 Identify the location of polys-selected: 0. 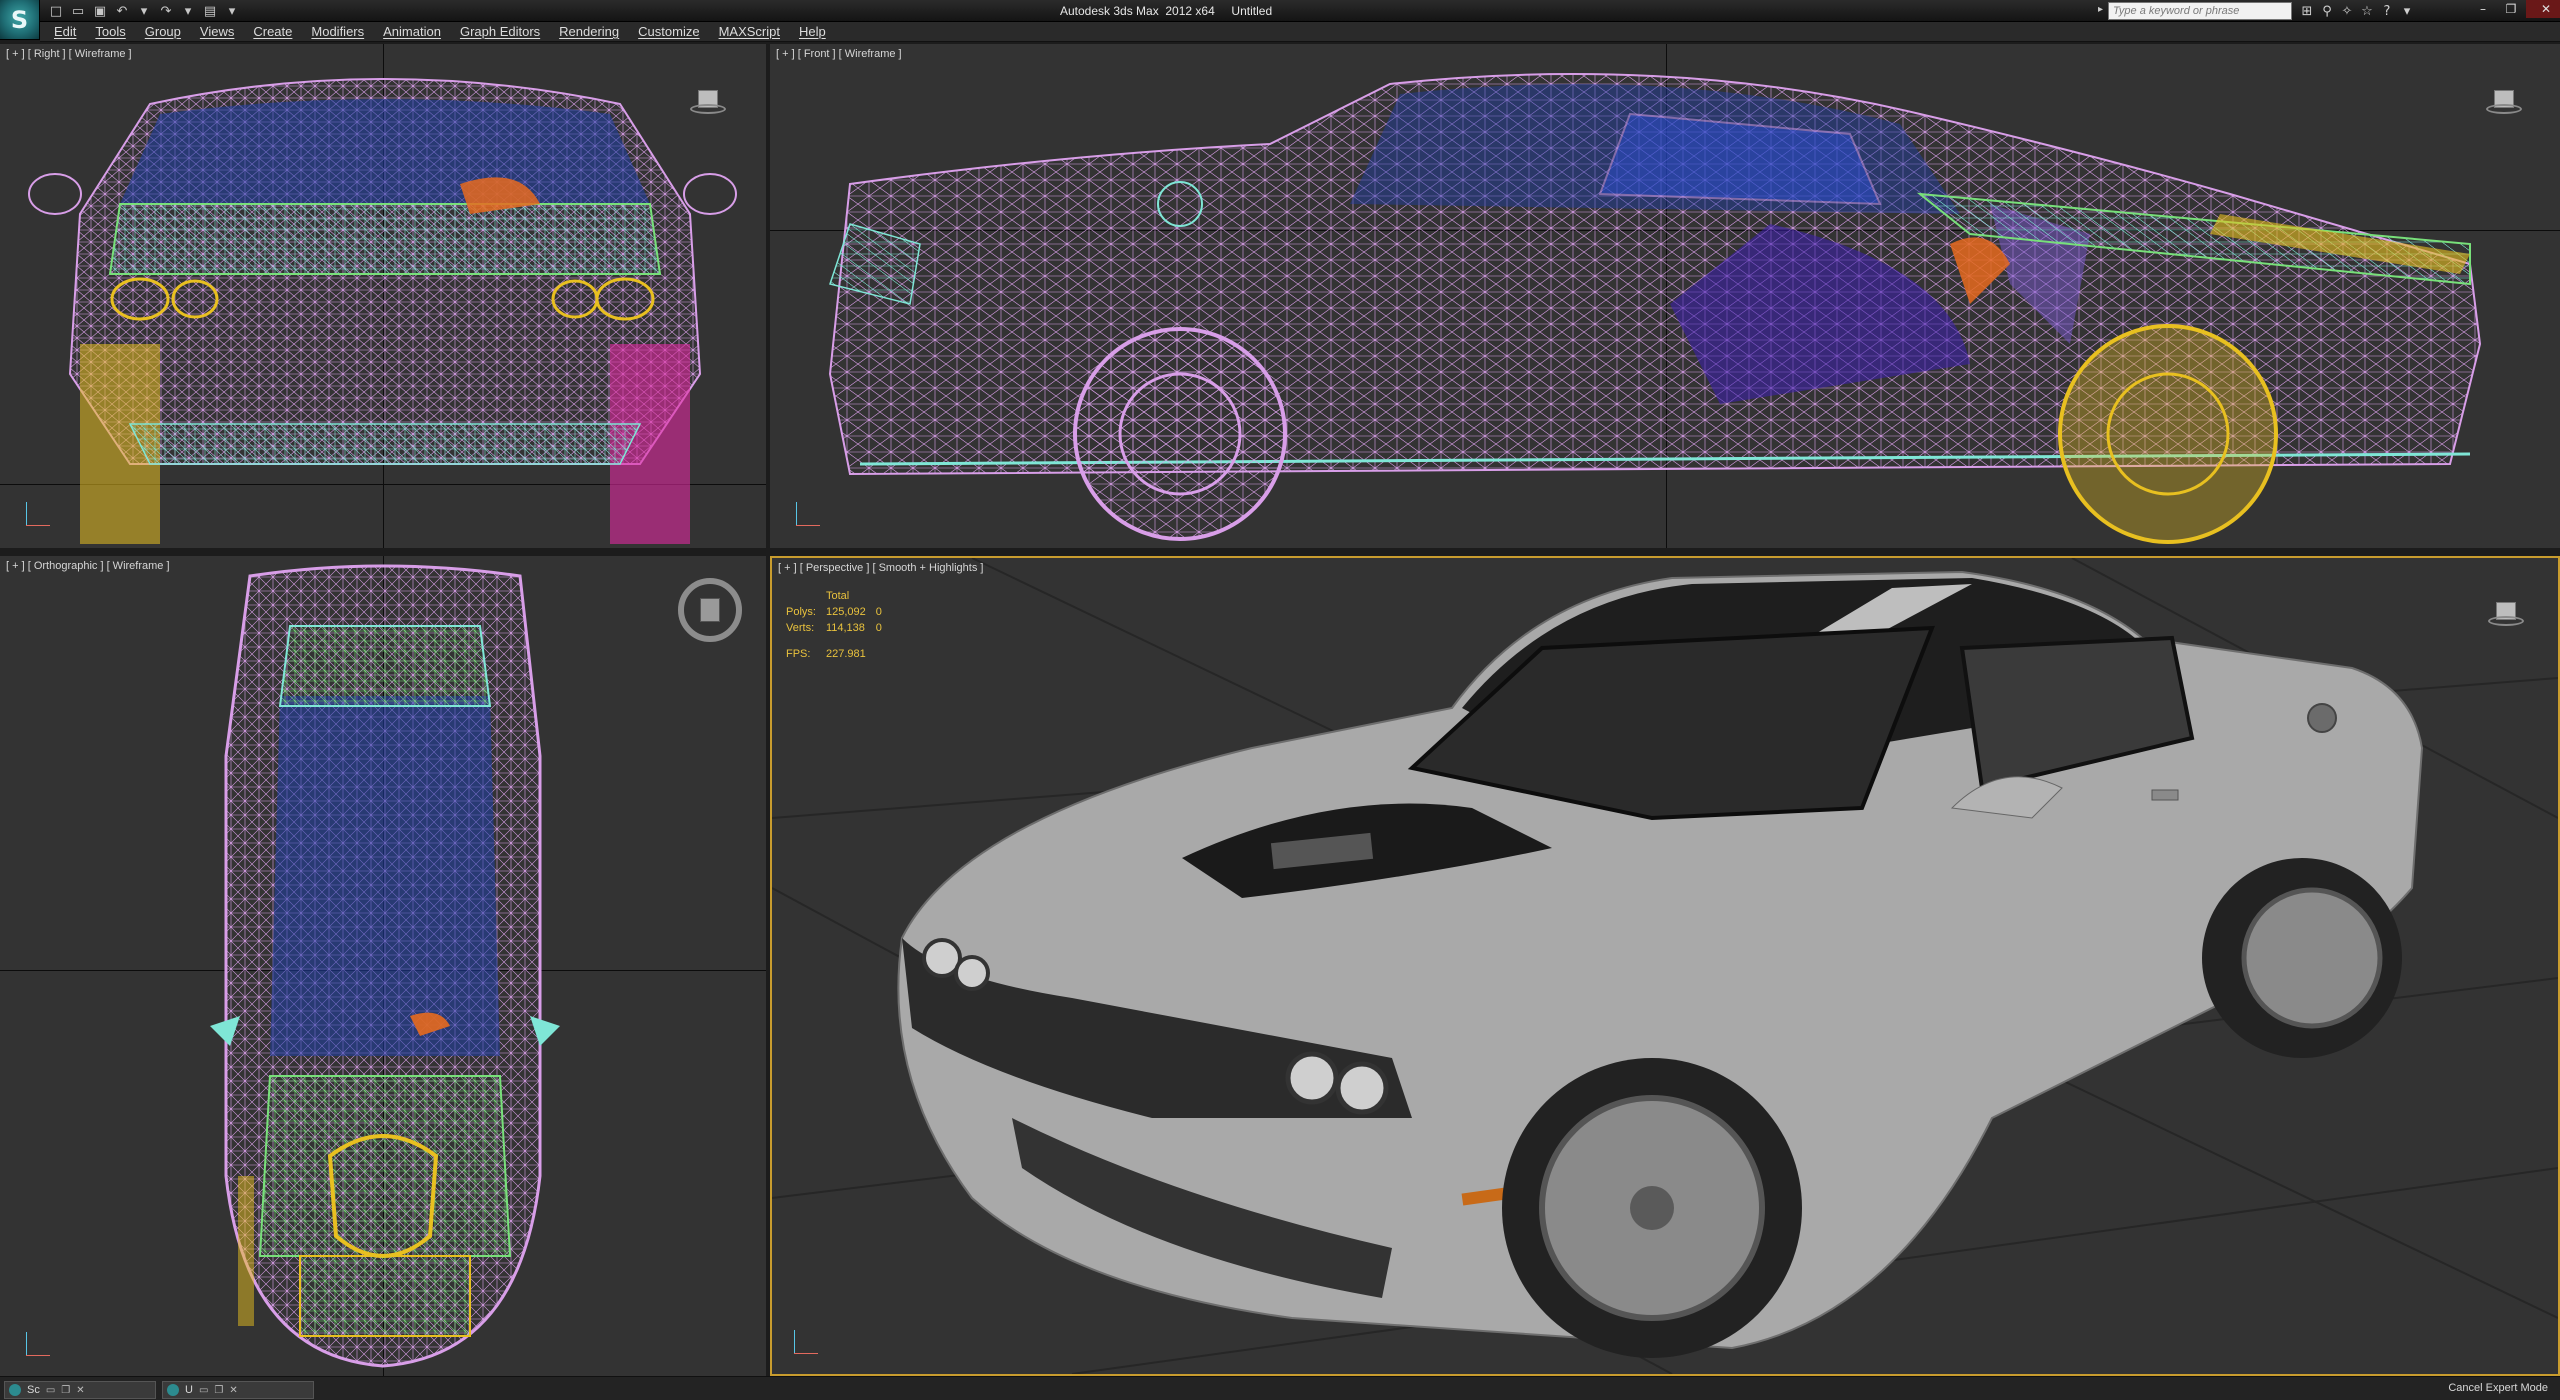
(878, 612).